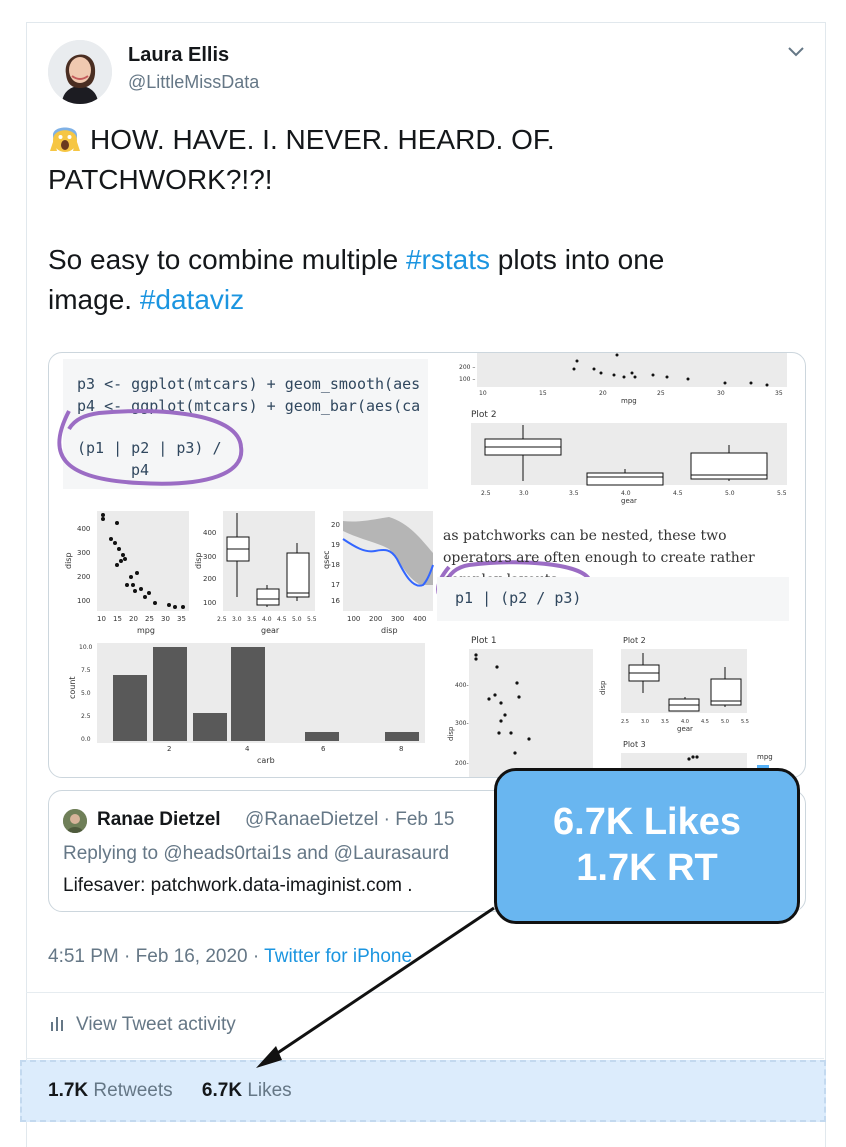  I want to click on axis-label: qsec, so click(326, 559).